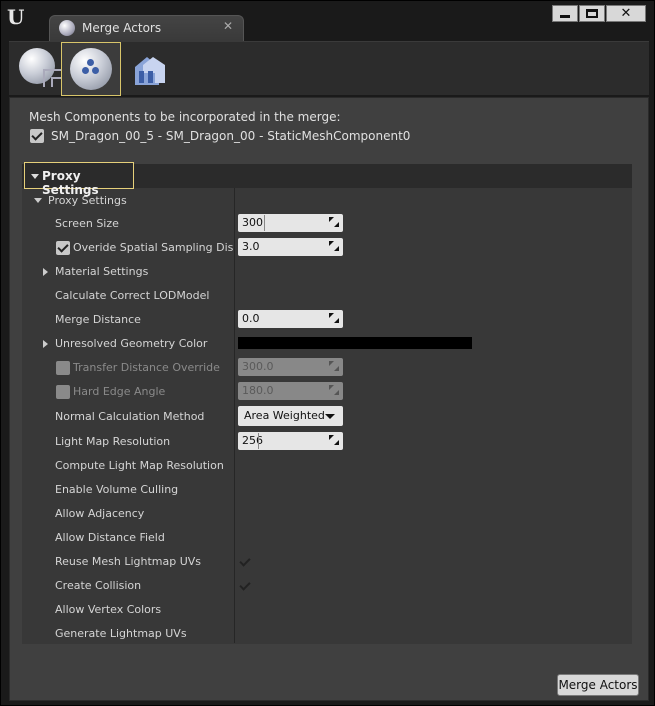 This screenshot has height=706, width=655. I want to click on proxy-settings-category-header: Proxy Settings, so click(327, 179).